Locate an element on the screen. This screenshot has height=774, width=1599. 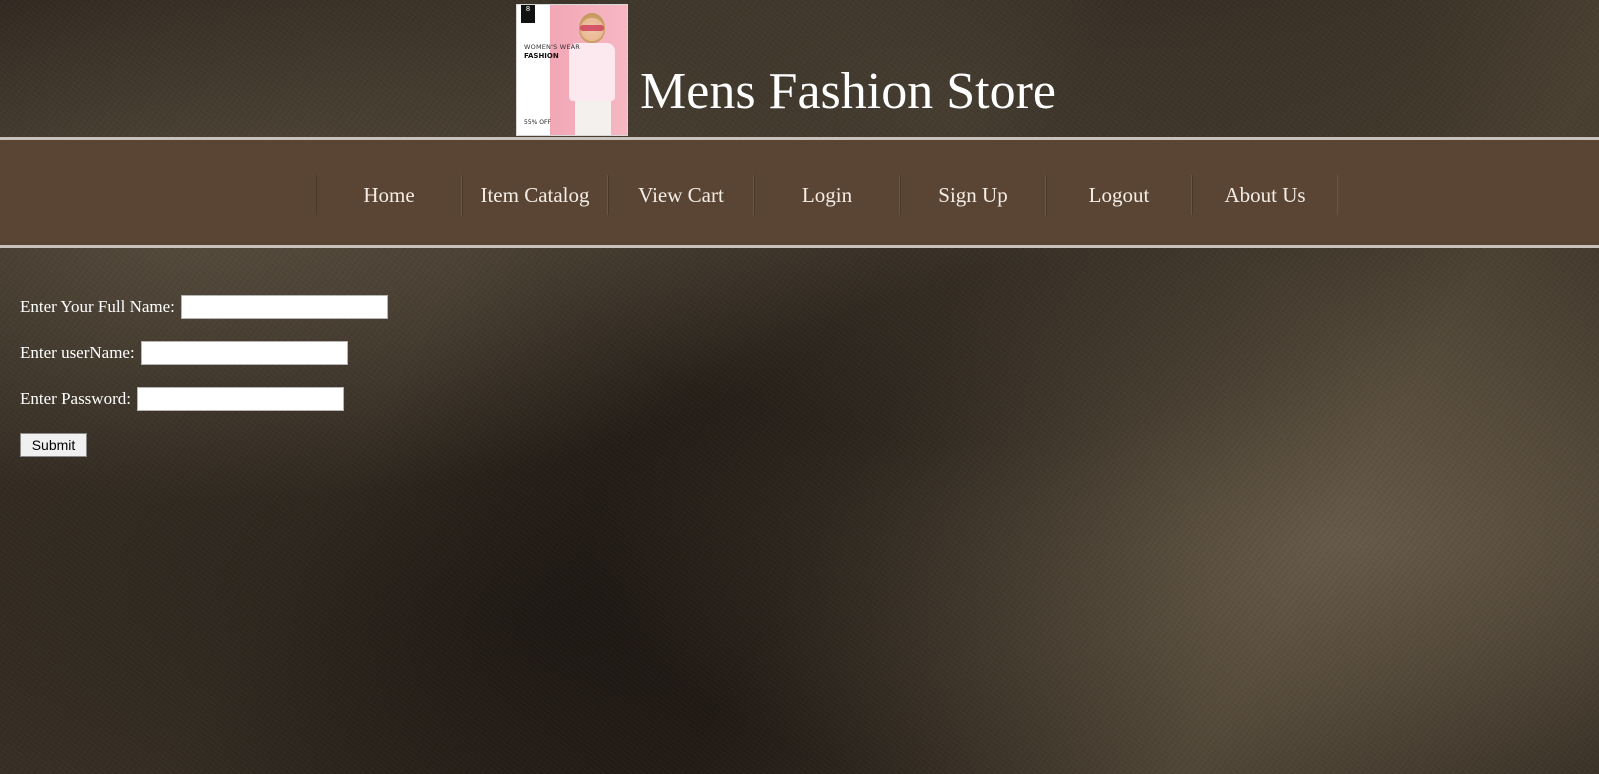
username-input is located at coordinates (244, 353).